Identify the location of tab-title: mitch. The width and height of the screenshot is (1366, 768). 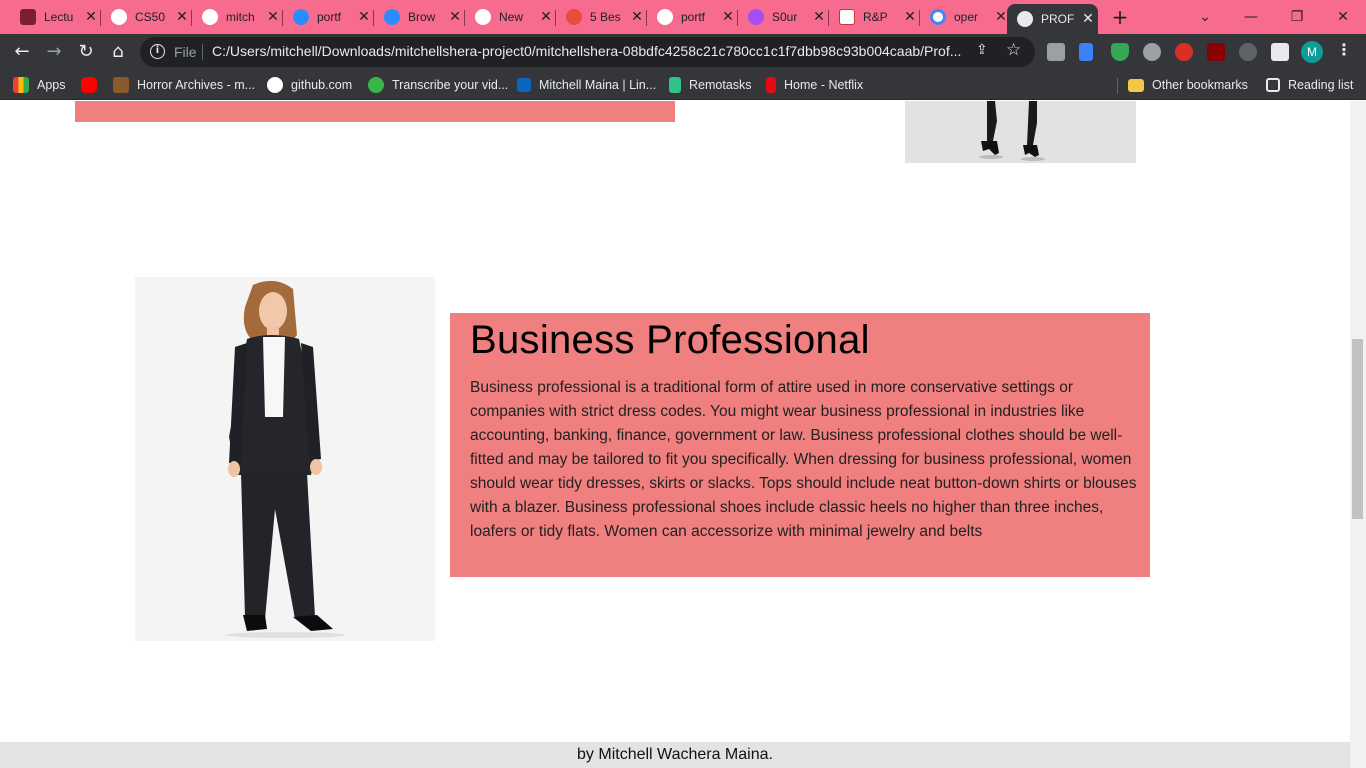
(240, 17).